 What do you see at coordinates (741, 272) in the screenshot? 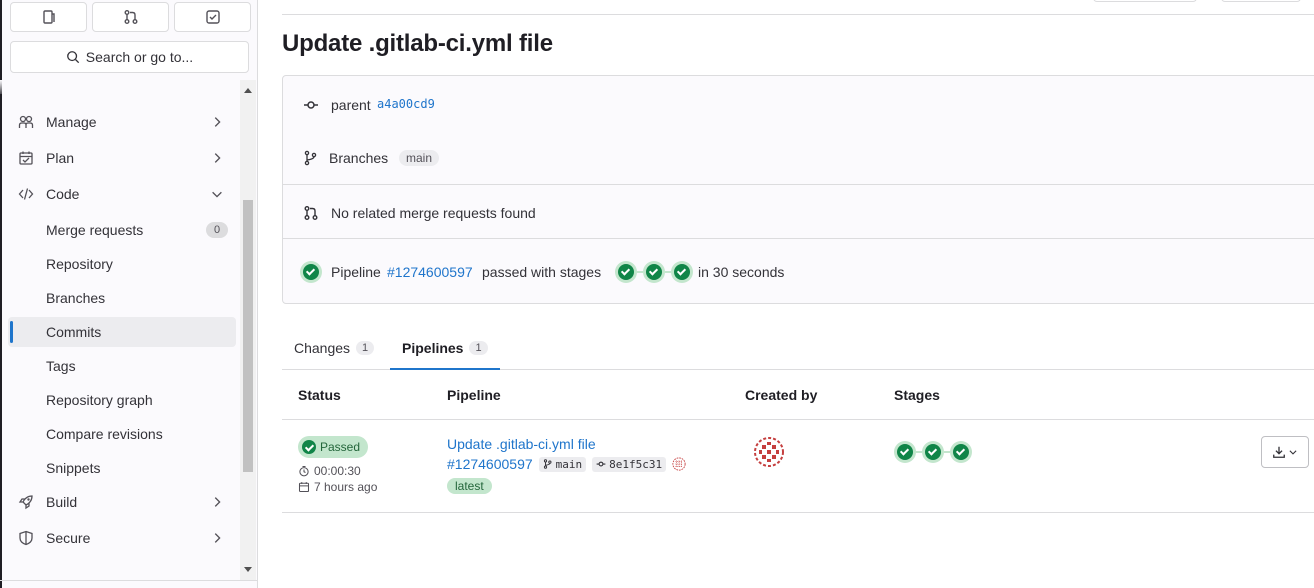
I see `pipeline-duration-text: in 30 seconds` at bounding box center [741, 272].